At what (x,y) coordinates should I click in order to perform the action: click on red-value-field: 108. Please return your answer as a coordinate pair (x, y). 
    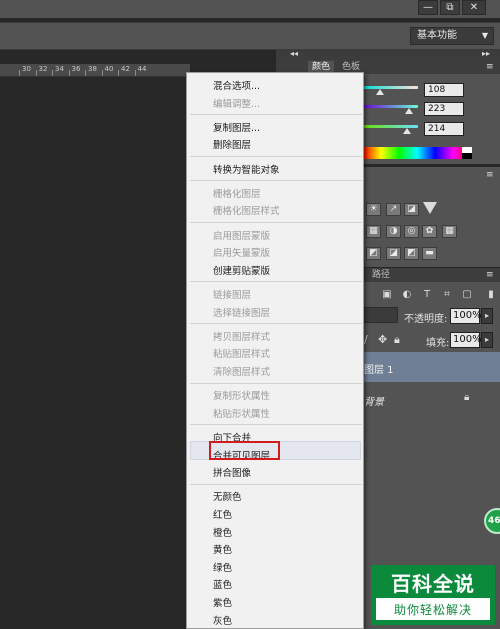
    Looking at the image, I should click on (444, 90).